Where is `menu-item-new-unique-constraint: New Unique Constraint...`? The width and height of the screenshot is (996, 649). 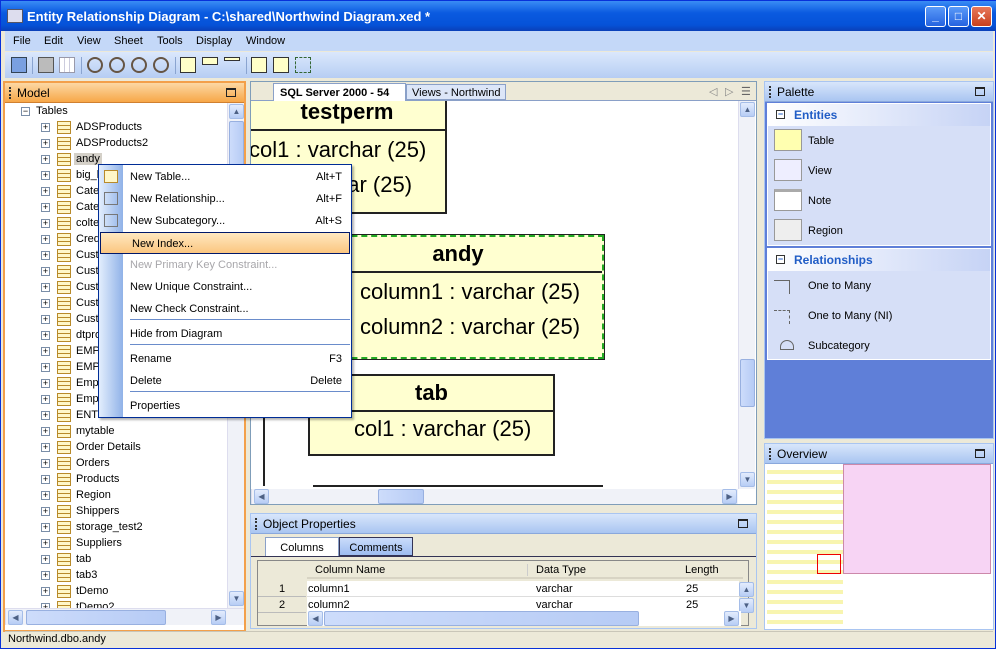
menu-item-new-unique-constraint: New Unique Constraint... is located at coordinates (225, 287).